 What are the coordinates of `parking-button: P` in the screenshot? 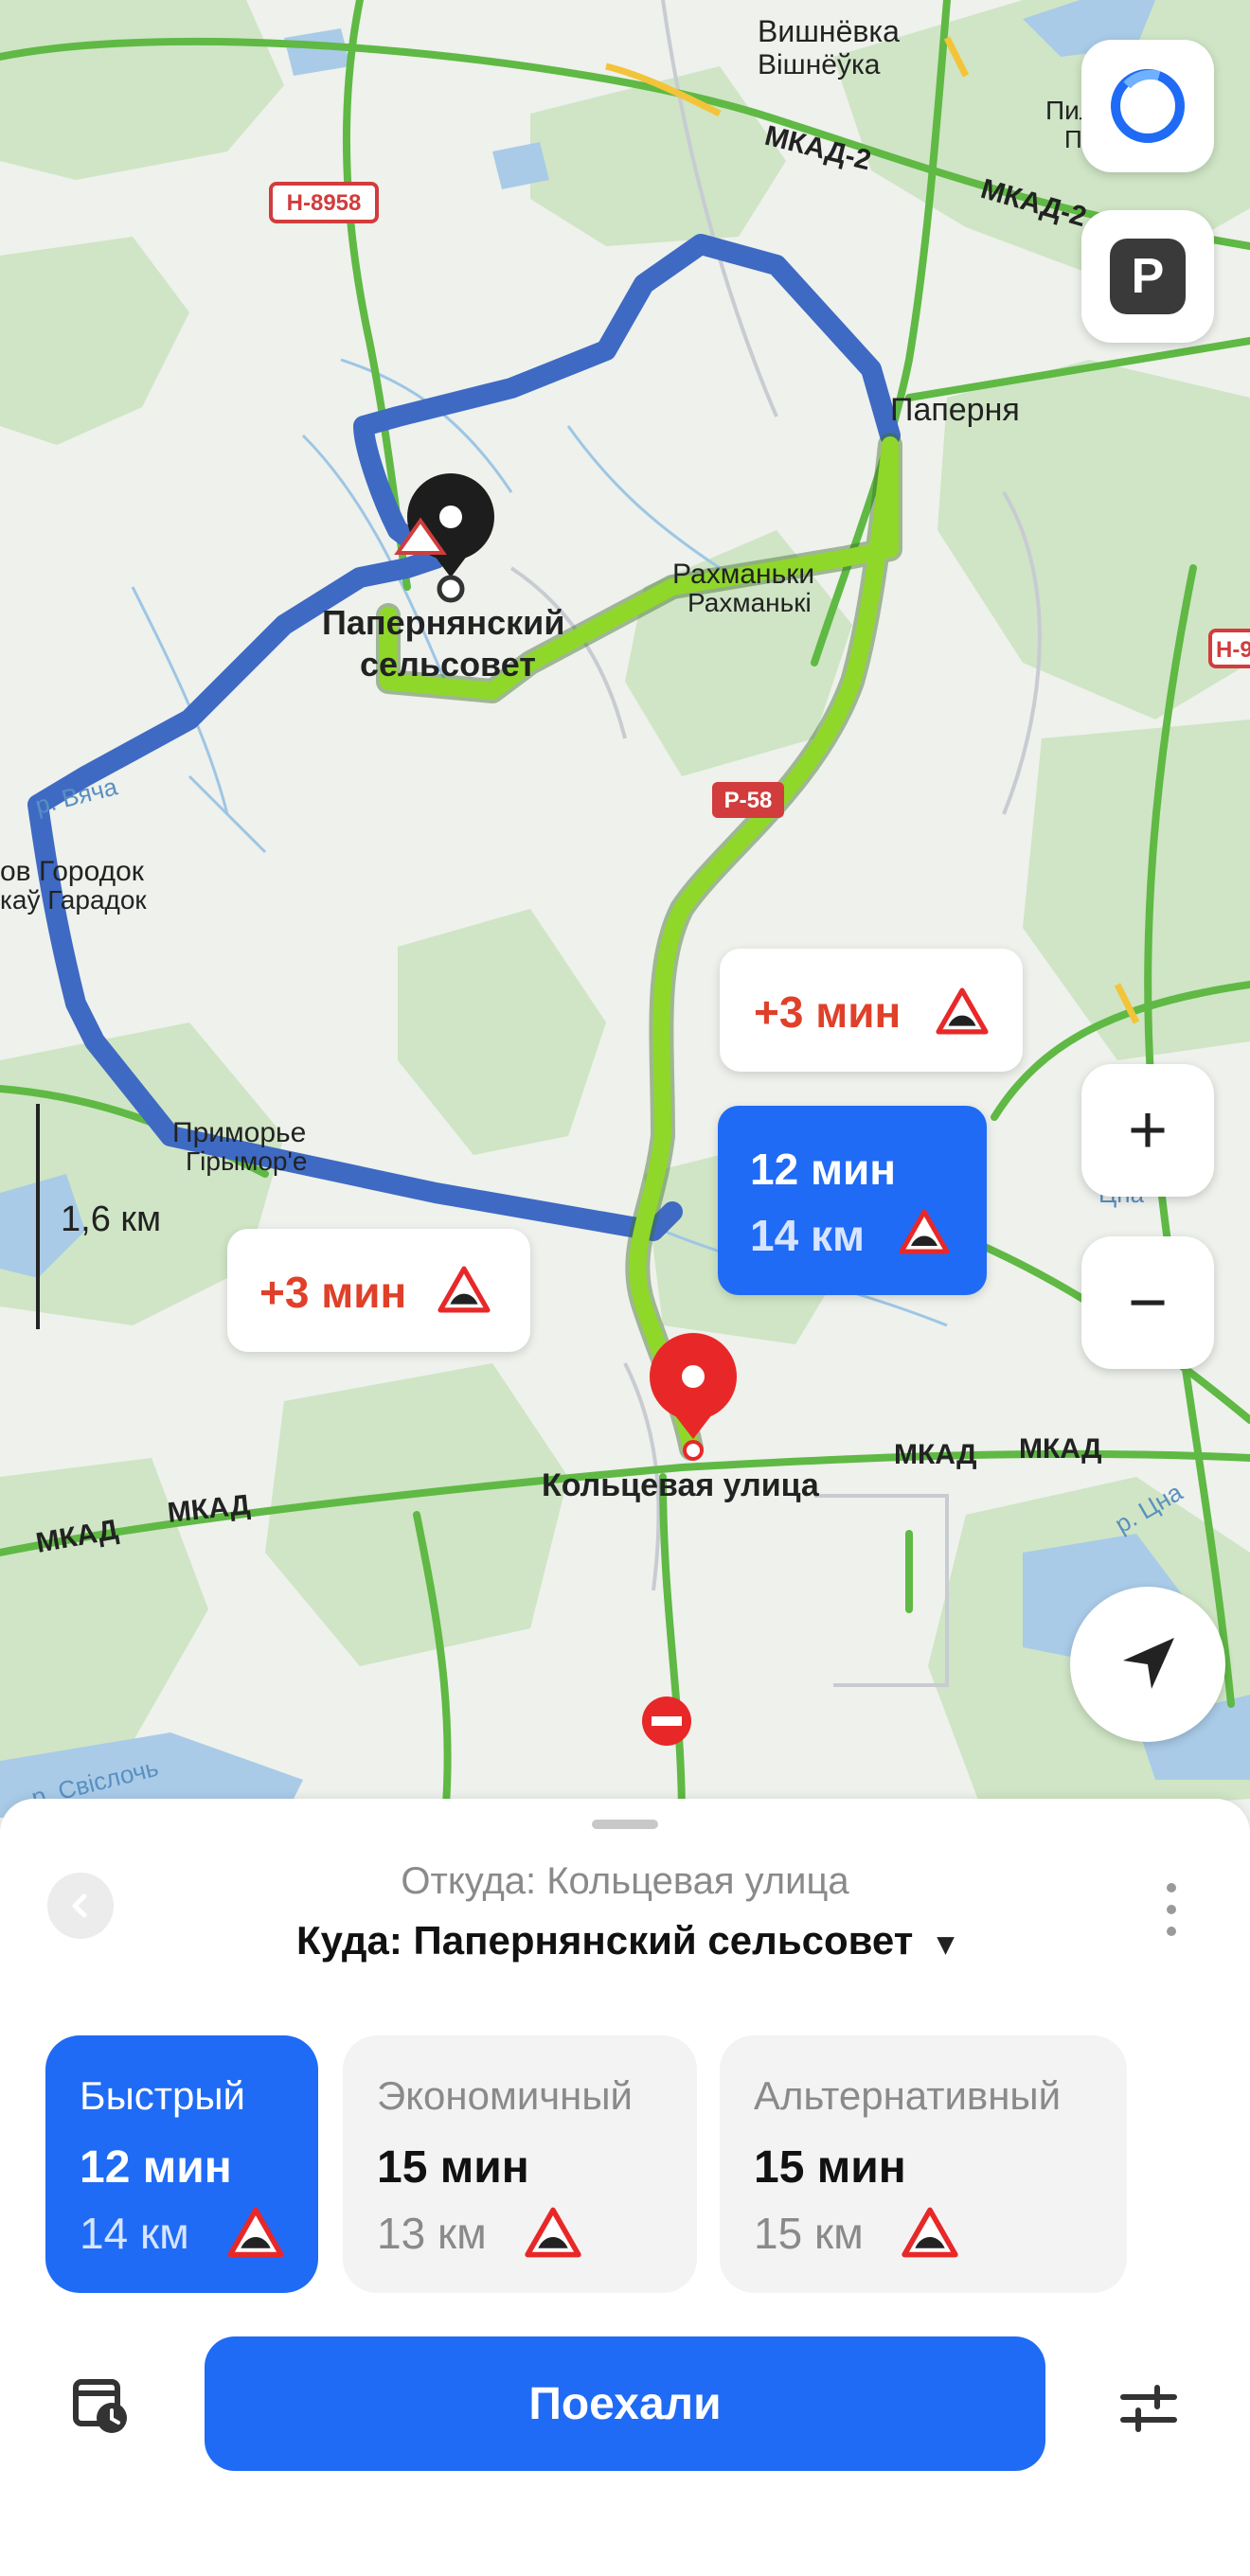 It's located at (1147, 276).